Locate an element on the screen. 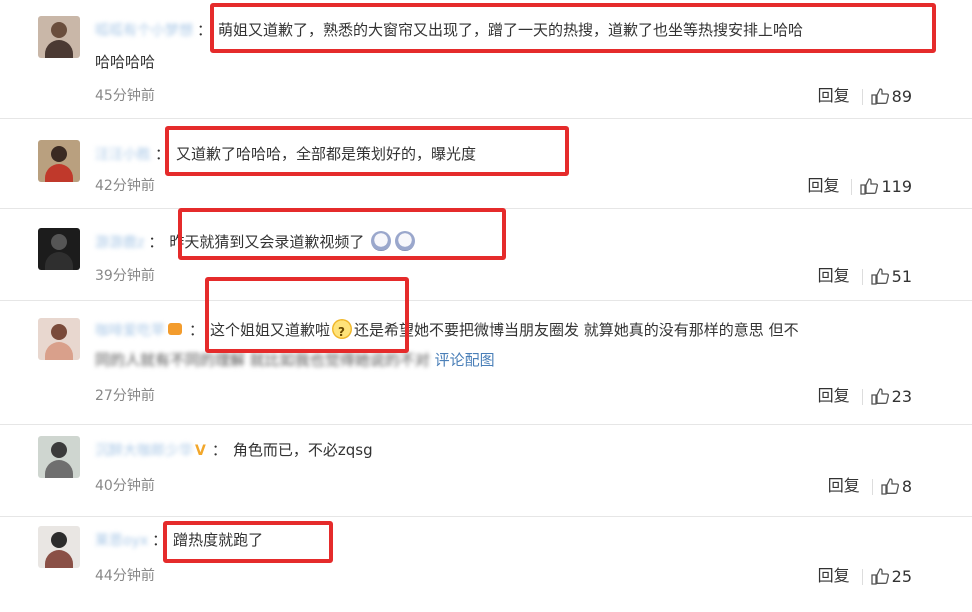 This screenshot has height=612, width=972. thinking-emoji-icon is located at coordinates (342, 332).